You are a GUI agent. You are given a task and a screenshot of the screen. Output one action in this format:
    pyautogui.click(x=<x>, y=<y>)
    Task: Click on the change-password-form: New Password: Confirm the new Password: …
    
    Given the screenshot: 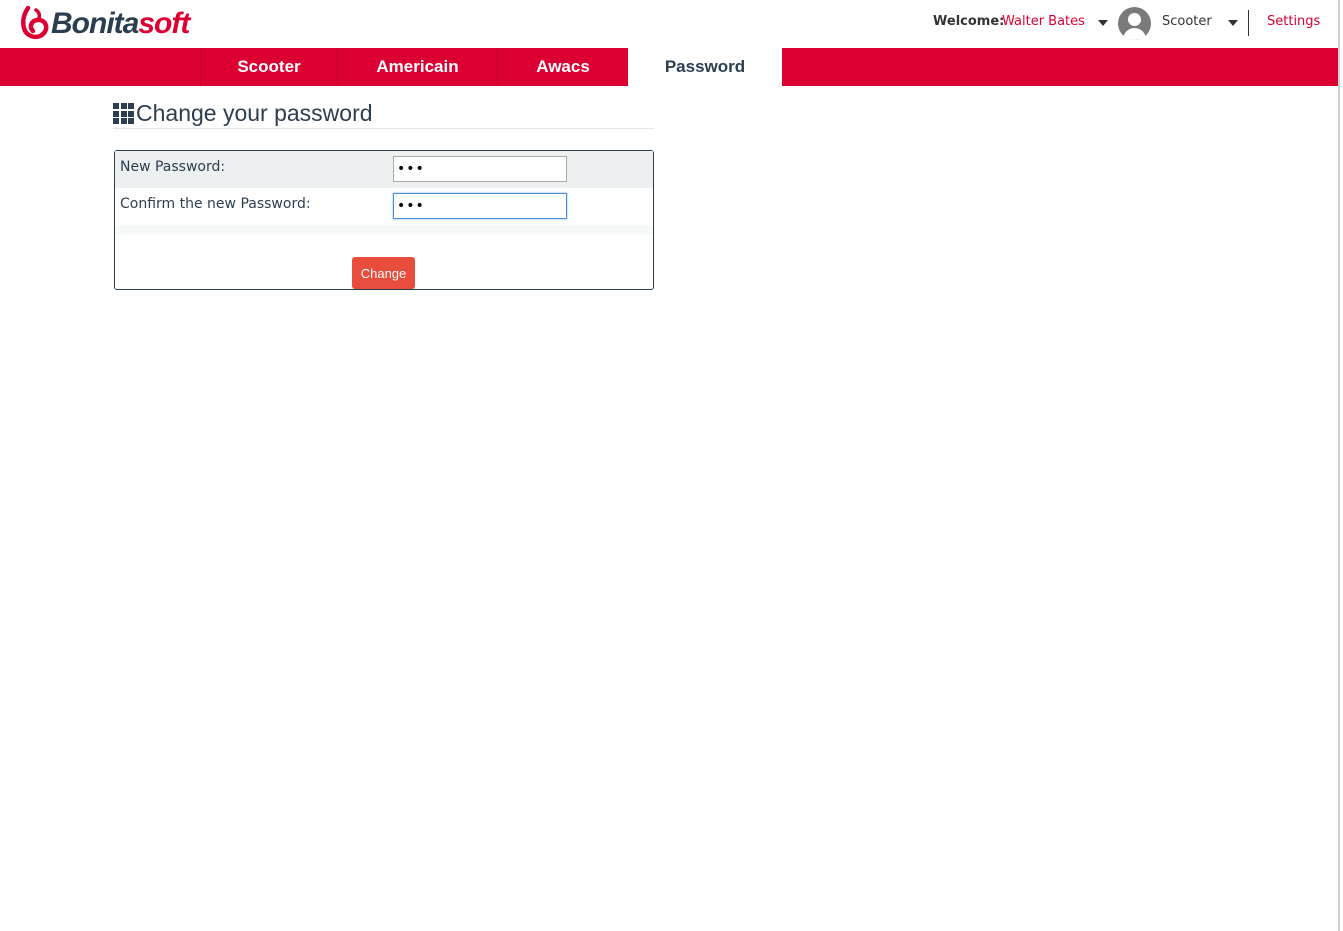 What is the action you would take?
    pyautogui.click(x=384, y=220)
    